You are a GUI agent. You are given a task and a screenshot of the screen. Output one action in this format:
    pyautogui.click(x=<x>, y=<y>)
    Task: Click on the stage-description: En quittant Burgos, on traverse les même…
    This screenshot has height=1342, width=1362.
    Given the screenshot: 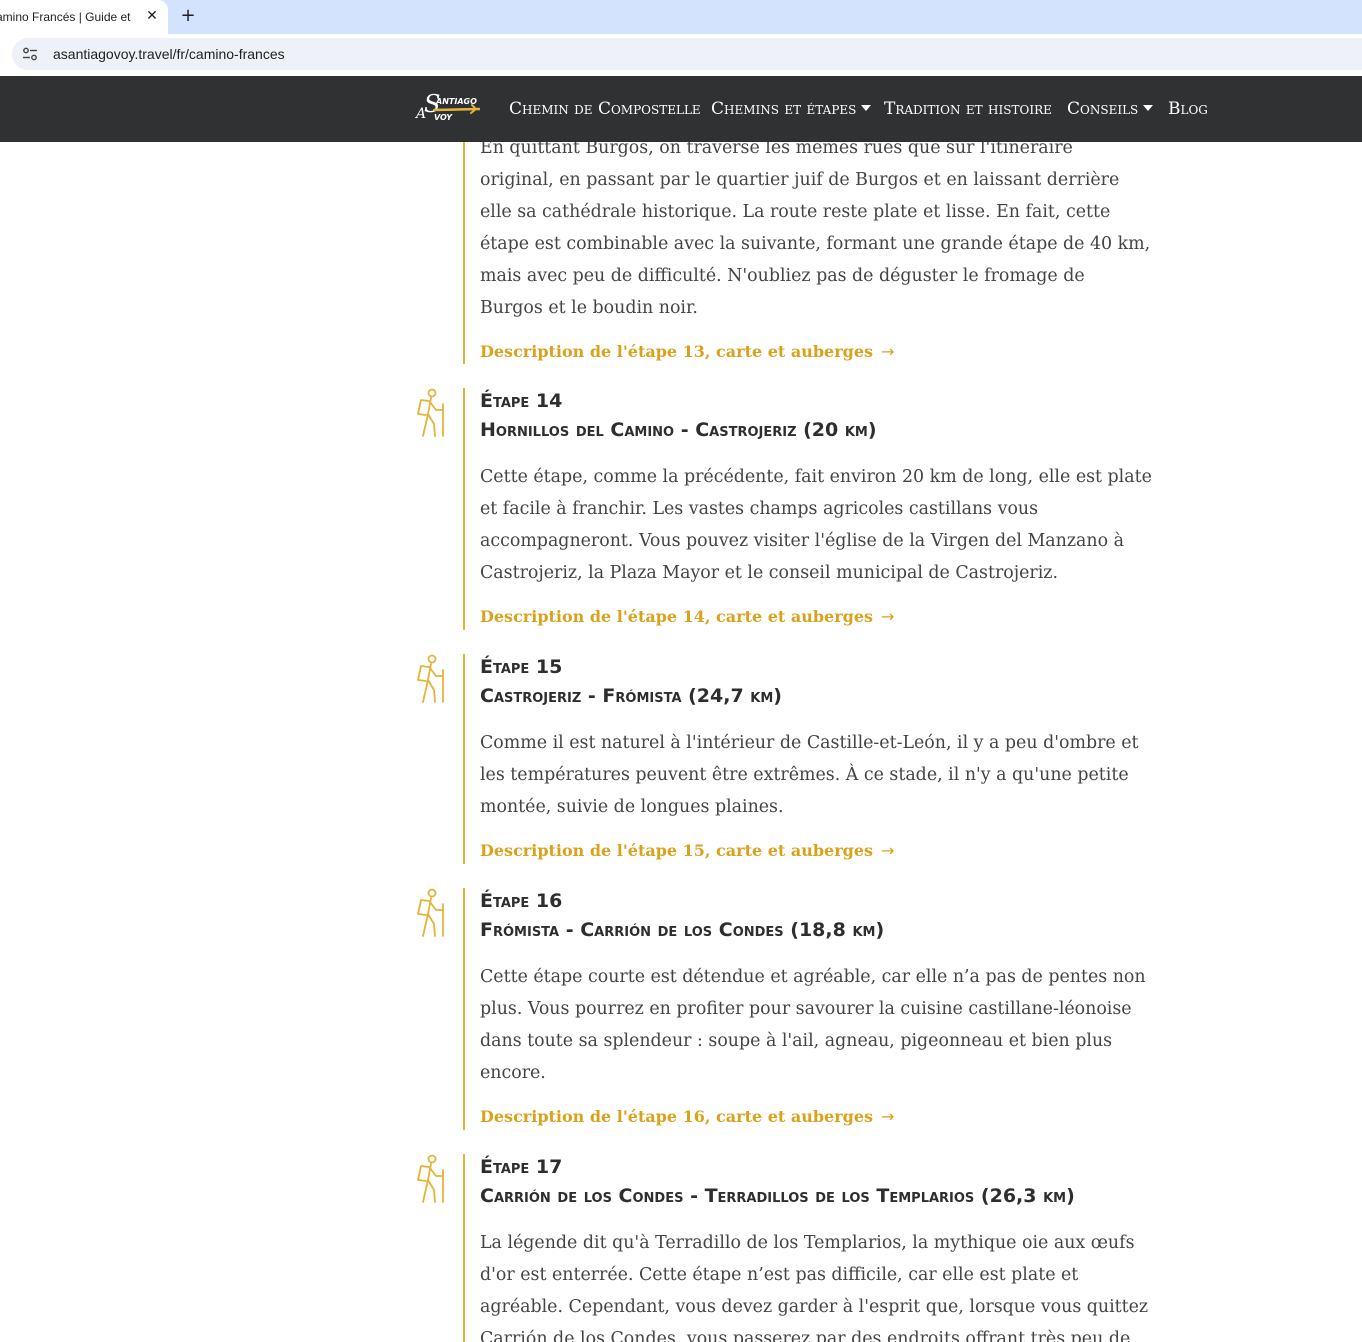 What is the action you would take?
    pyautogui.click(x=815, y=230)
    